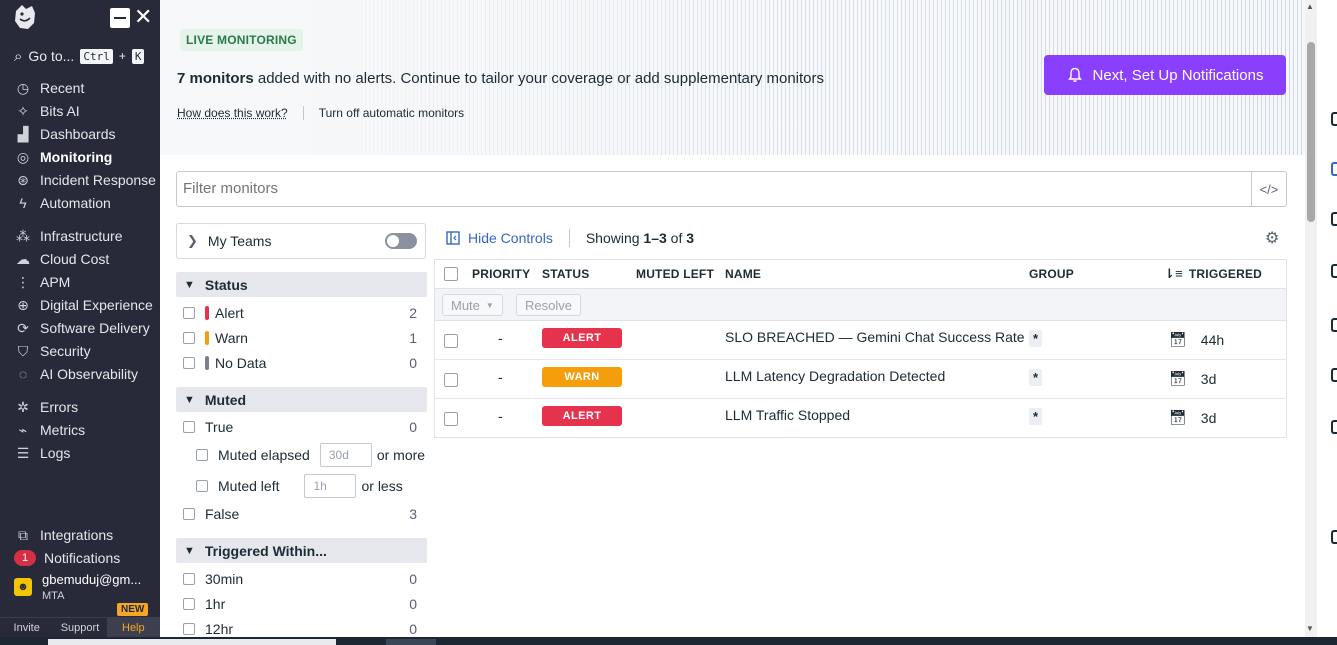 Image resolution: width=1337 pixels, height=645 pixels. What do you see at coordinates (143, 17) in the screenshot?
I see `close-icon: ✕` at bounding box center [143, 17].